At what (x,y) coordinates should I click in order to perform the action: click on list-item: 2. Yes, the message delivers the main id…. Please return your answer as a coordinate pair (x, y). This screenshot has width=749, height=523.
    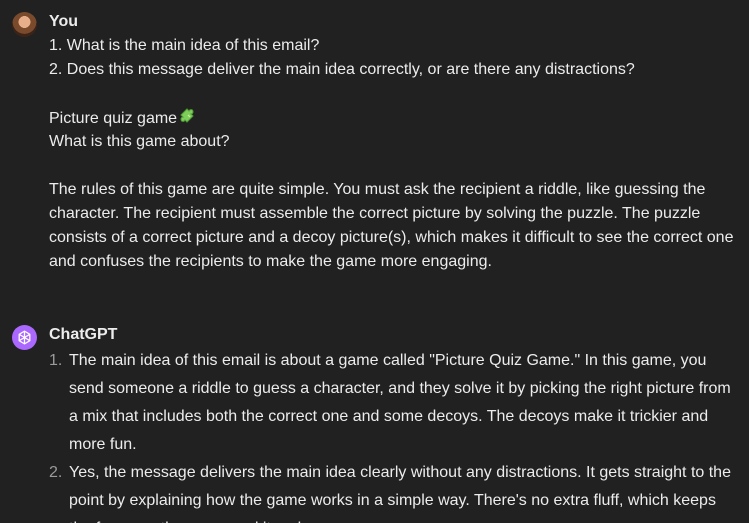
    Looking at the image, I should click on (394, 491).